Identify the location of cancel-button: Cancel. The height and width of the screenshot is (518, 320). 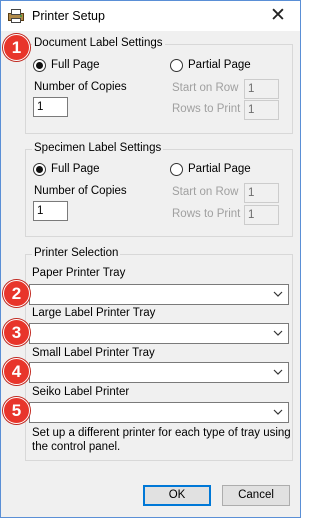
(256, 495).